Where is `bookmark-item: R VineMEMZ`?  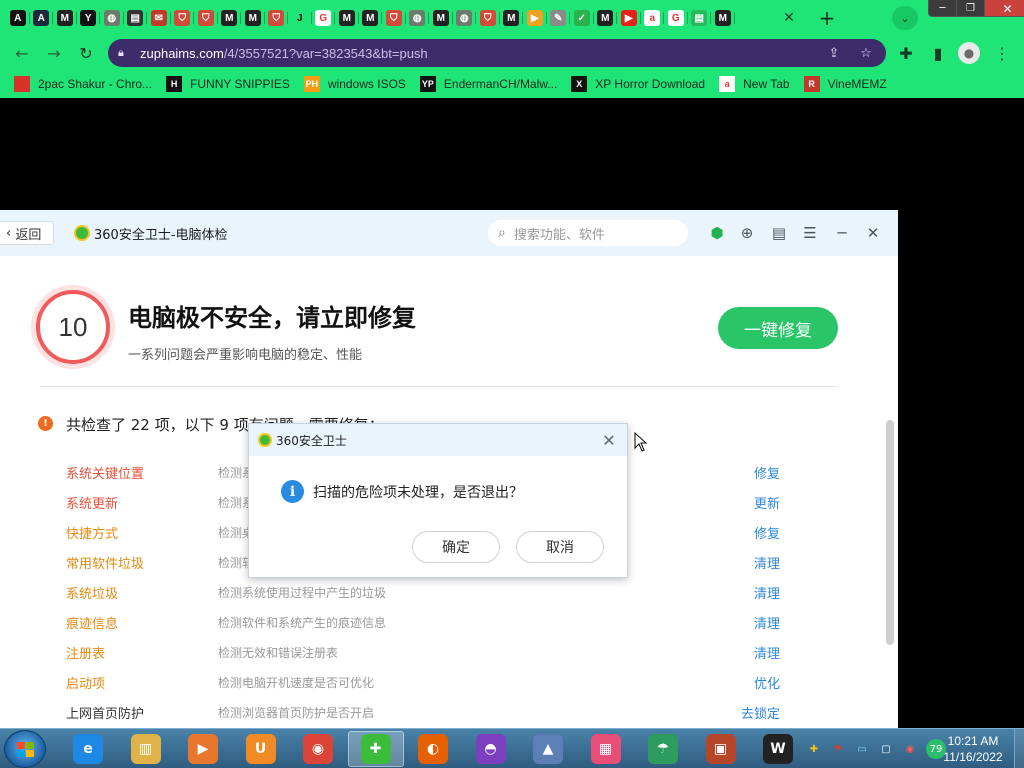 bookmark-item: R VineMEMZ is located at coordinates (845, 84).